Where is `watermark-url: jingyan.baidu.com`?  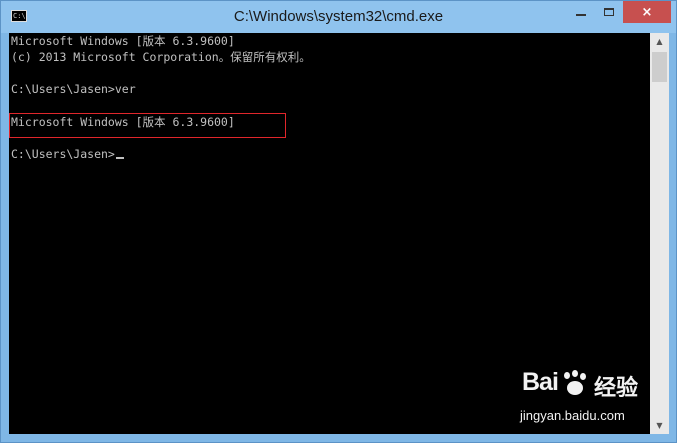
watermark-url: jingyan.baidu.com is located at coordinates (572, 415).